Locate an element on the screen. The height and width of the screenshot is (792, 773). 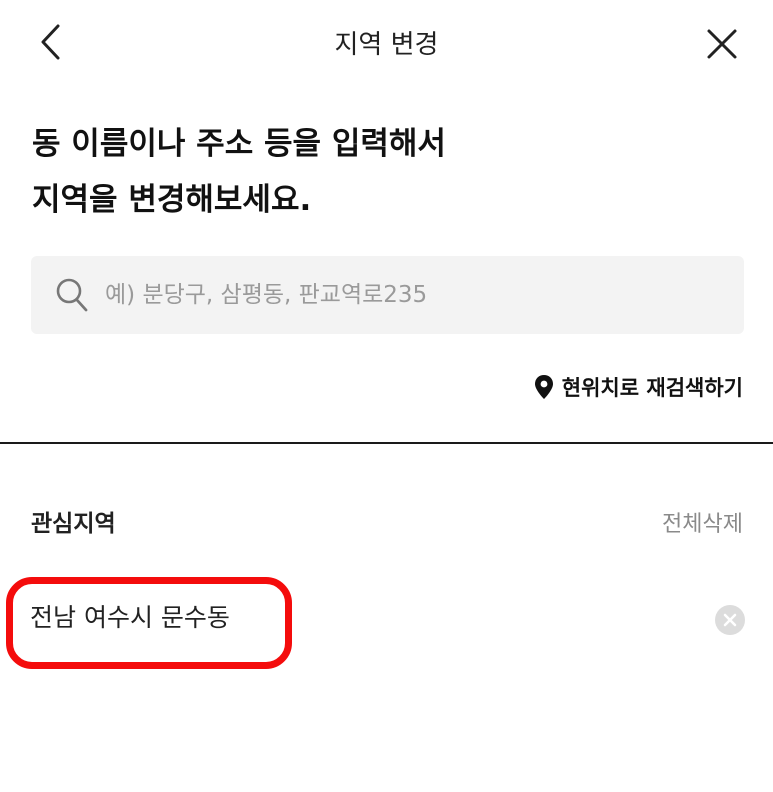
search-input is located at coordinates (415, 295).